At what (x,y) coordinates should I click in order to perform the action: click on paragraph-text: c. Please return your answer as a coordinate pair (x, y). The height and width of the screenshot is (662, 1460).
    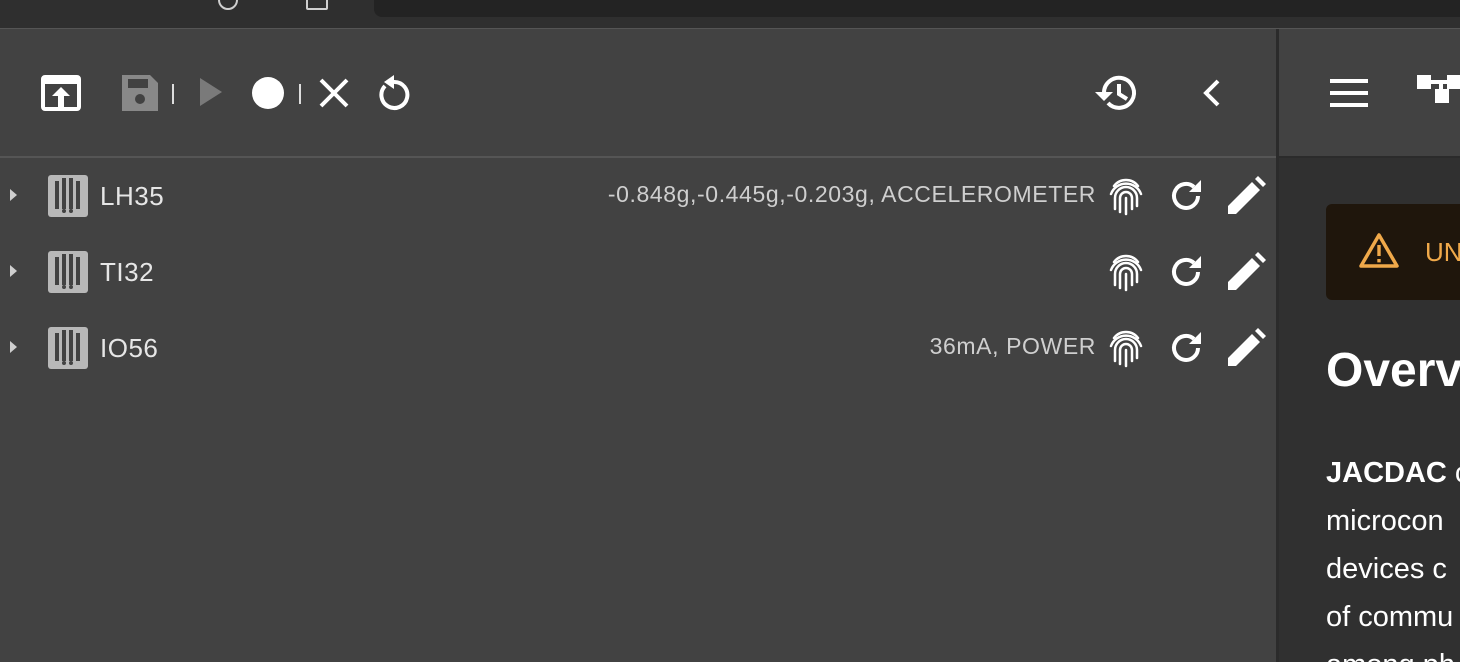
    Looking at the image, I should click on (1453, 473).